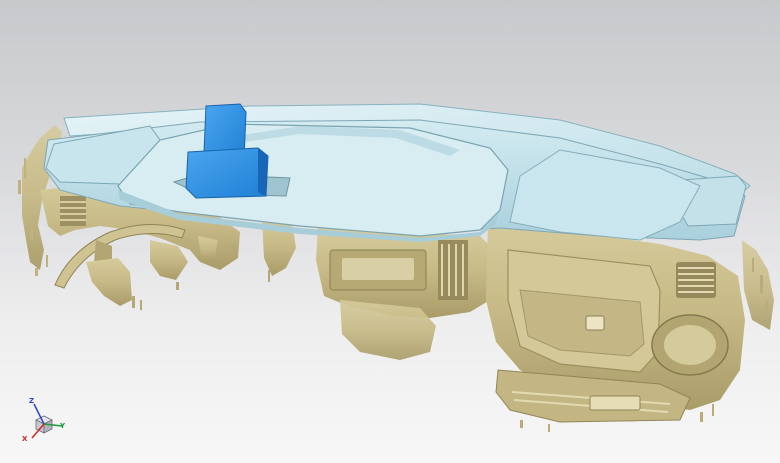 The image size is (780, 463). What do you see at coordinates (32, 401) in the screenshot?
I see `z-axis-label: Z` at bounding box center [32, 401].